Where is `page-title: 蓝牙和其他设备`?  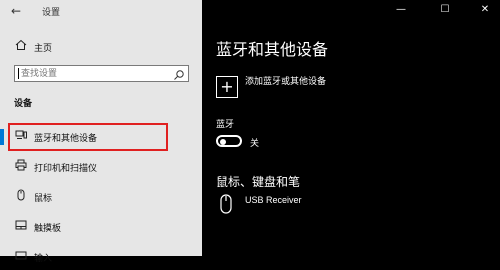
page-title: 蓝牙和其他设备 is located at coordinates (272, 49).